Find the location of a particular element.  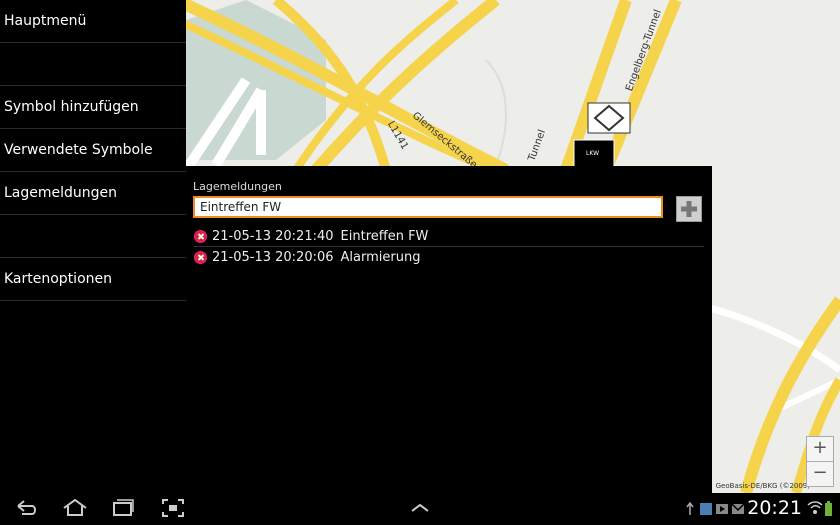

log-entry-text: Alarmierung is located at coordinates (380, 257).